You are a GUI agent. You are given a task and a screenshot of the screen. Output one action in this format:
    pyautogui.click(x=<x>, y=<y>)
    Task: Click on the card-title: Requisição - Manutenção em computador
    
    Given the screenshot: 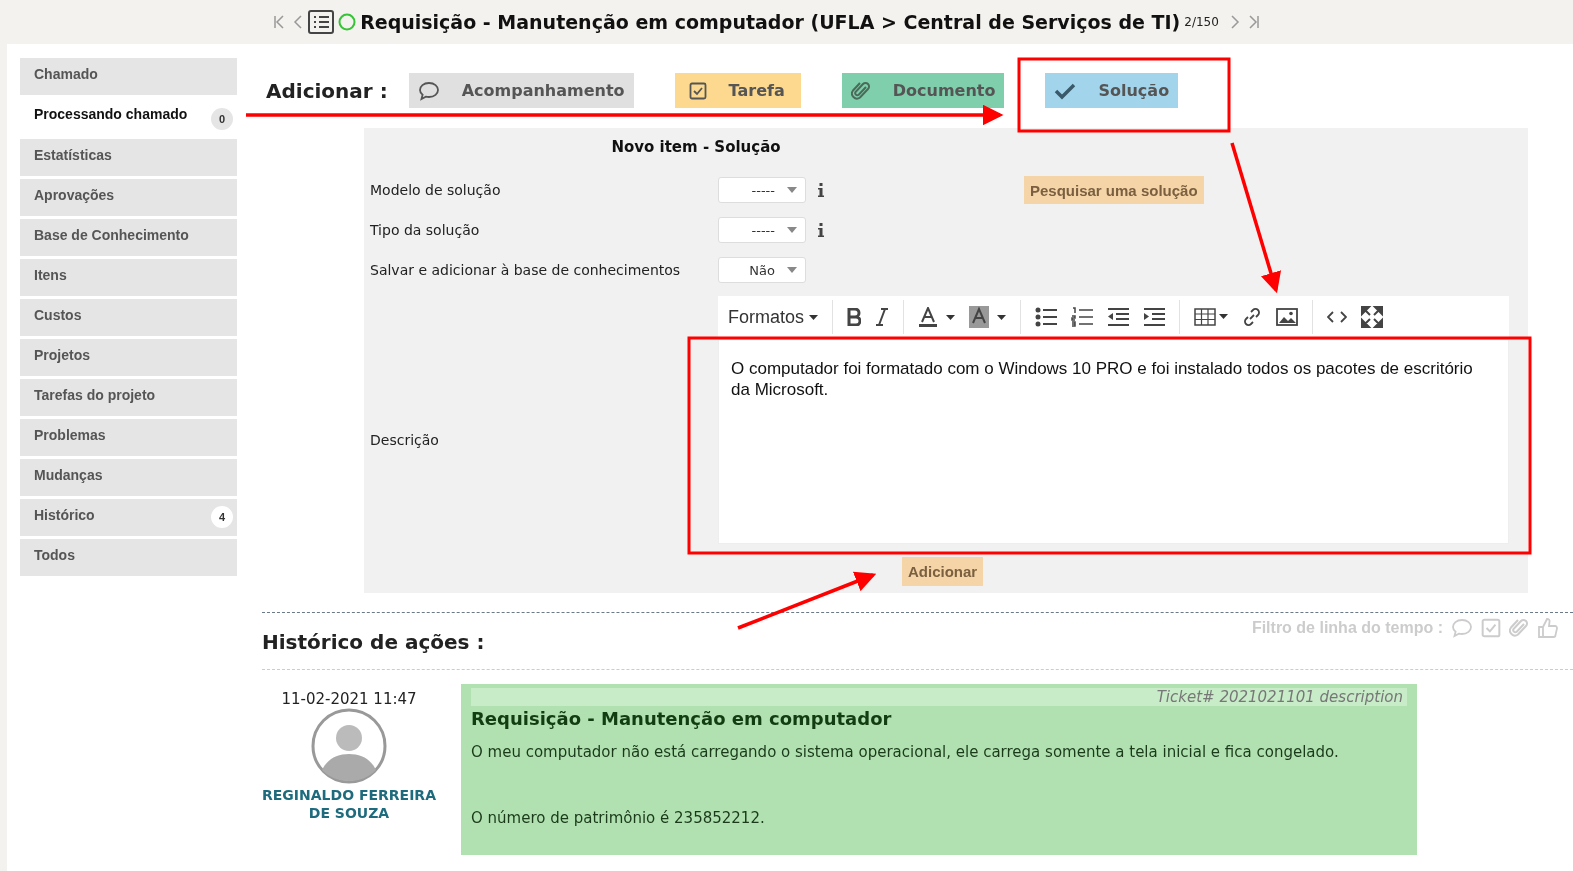 What is the action you would take?
    pyautogui.click(x=682, y=718)
    